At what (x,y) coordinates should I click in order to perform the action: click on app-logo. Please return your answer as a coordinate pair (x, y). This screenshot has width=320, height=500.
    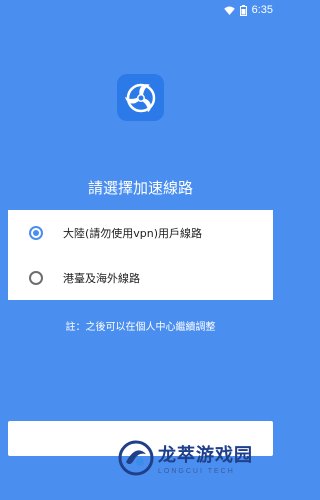
    Looking at the image, I should click on (140, 97).